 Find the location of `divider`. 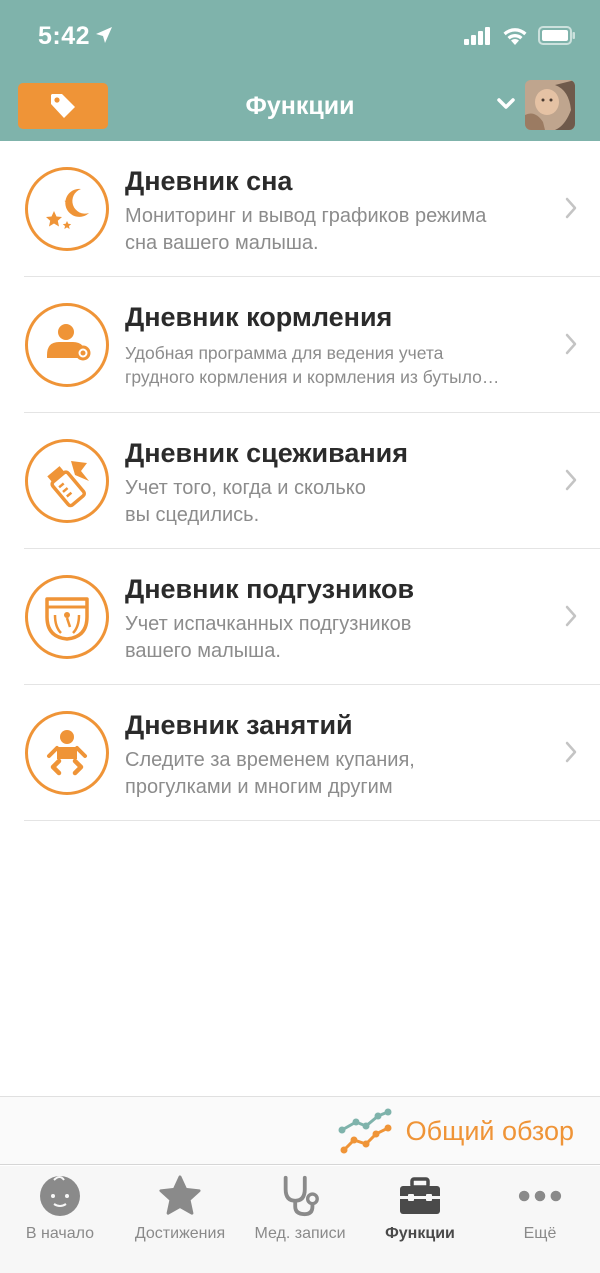

divider is located at coordinates (312, 820).